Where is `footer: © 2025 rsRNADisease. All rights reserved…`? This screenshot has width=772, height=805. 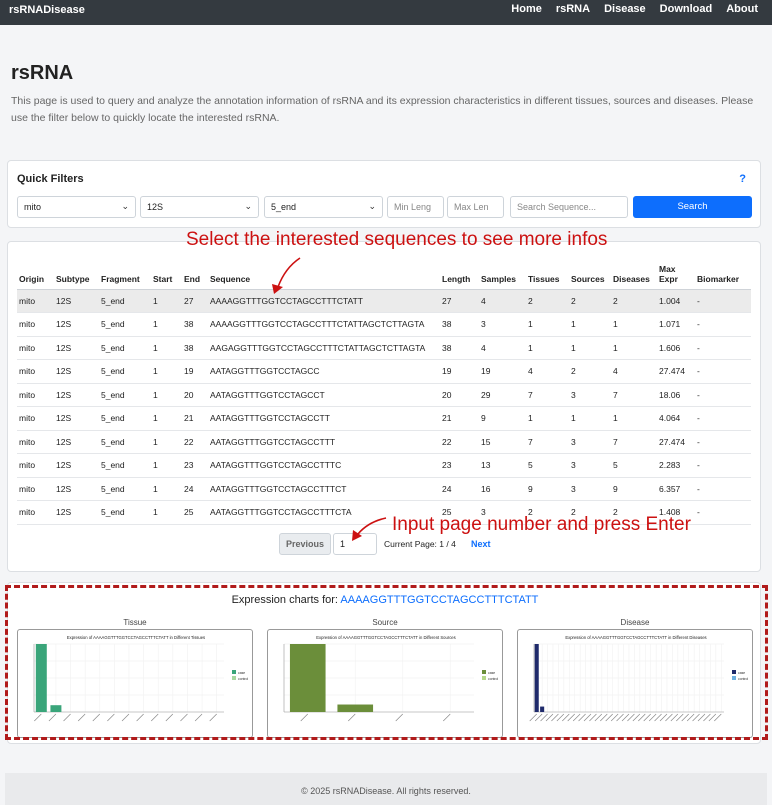 footer: © 2025 rsRNADisease. All rights reserved… is located at coordinates (386, 789).